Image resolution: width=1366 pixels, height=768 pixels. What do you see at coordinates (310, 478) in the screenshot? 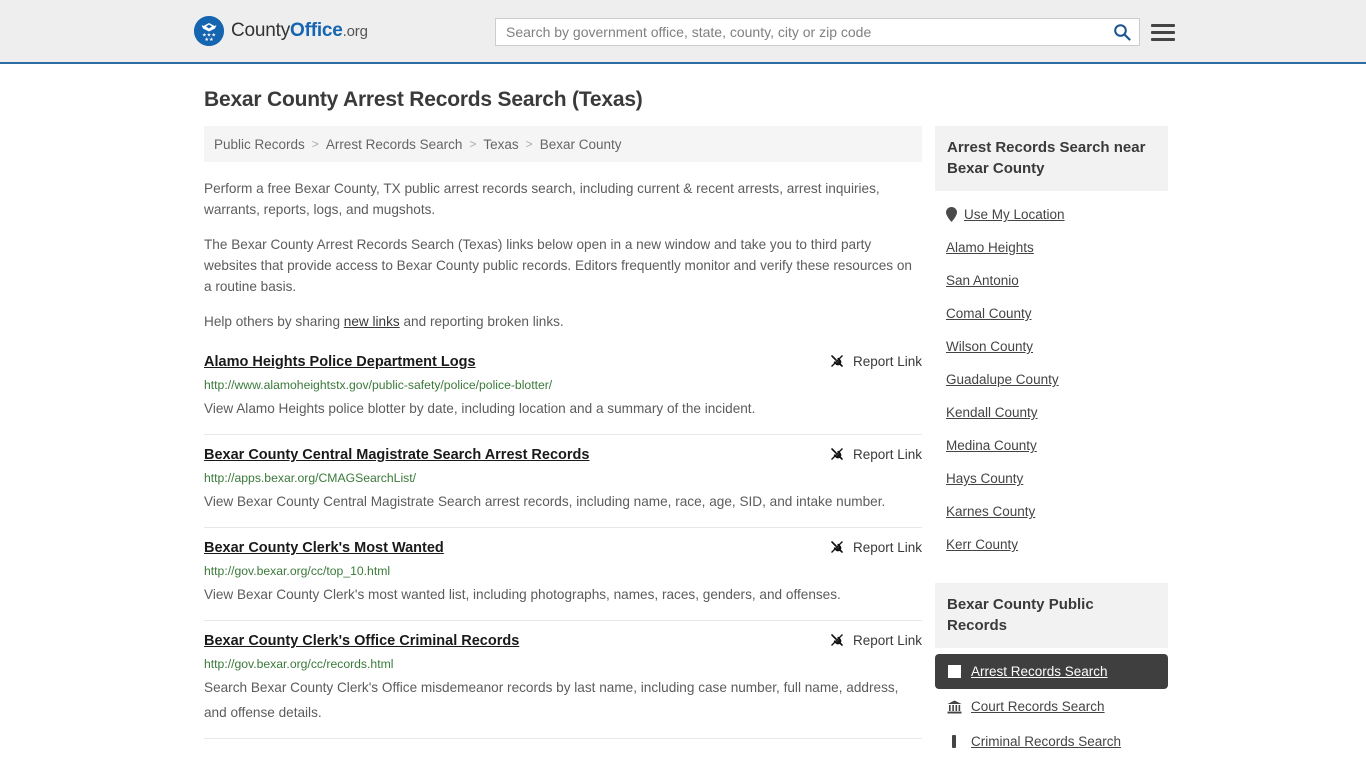
I see `result-url: http://apps.bexar.org/CMAGSearchList/` at bounding box center [310, 478].